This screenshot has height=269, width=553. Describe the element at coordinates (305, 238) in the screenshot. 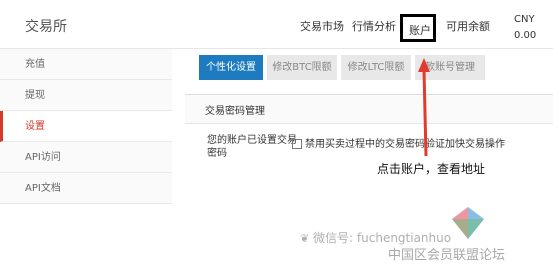

I see `wechat-icon: ❦` at that location.